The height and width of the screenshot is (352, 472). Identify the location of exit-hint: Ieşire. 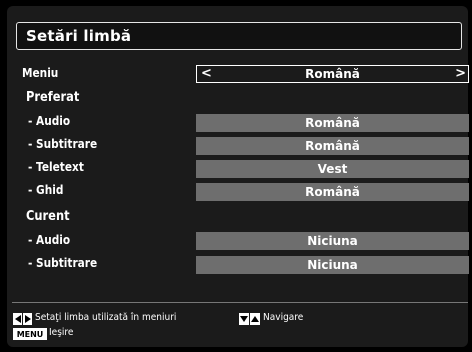
(61, 332).